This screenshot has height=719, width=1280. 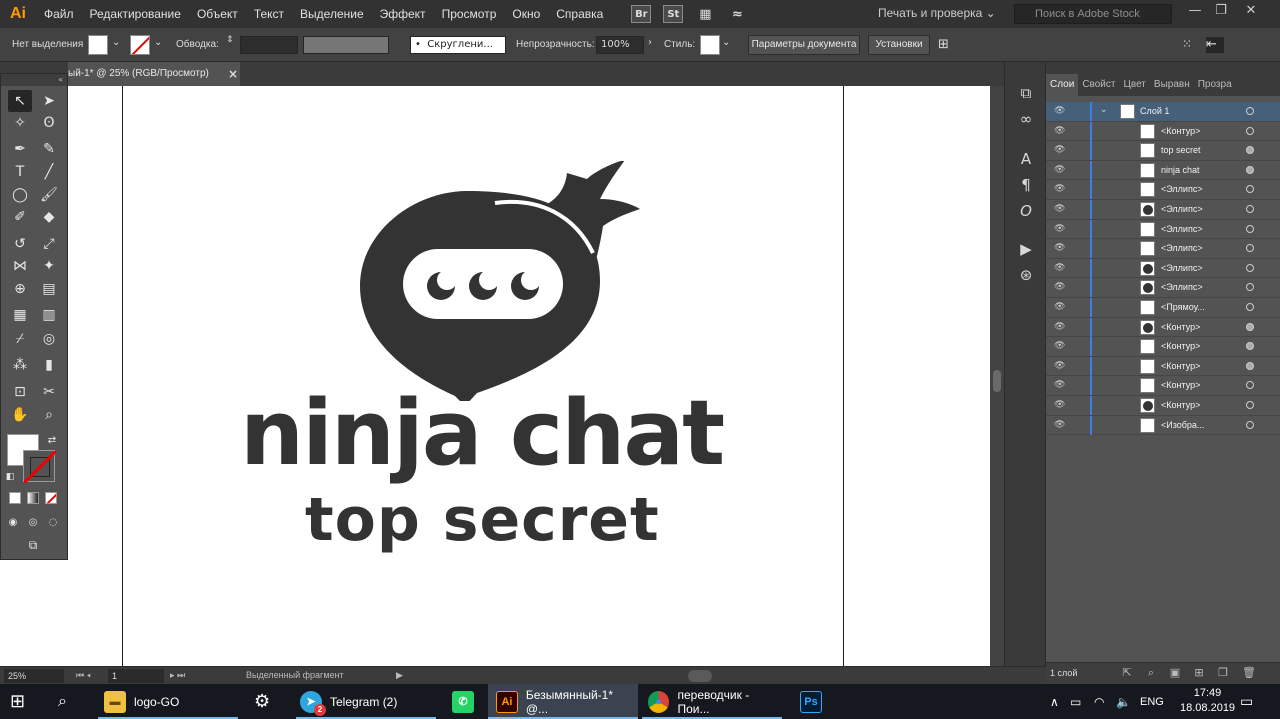 I want to click on screen-mode-icon: ⧉, so click(x=33, y=545).